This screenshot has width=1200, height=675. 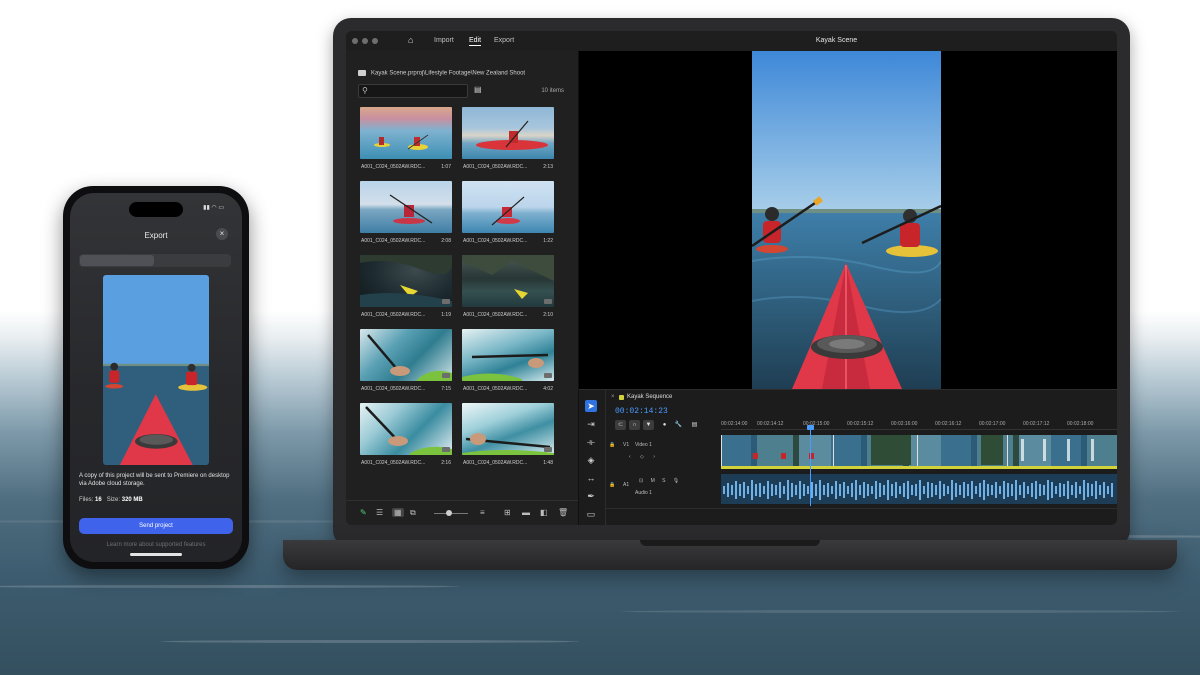 I want to click on list-view-icon: ☰, so click(x=379, y=512).